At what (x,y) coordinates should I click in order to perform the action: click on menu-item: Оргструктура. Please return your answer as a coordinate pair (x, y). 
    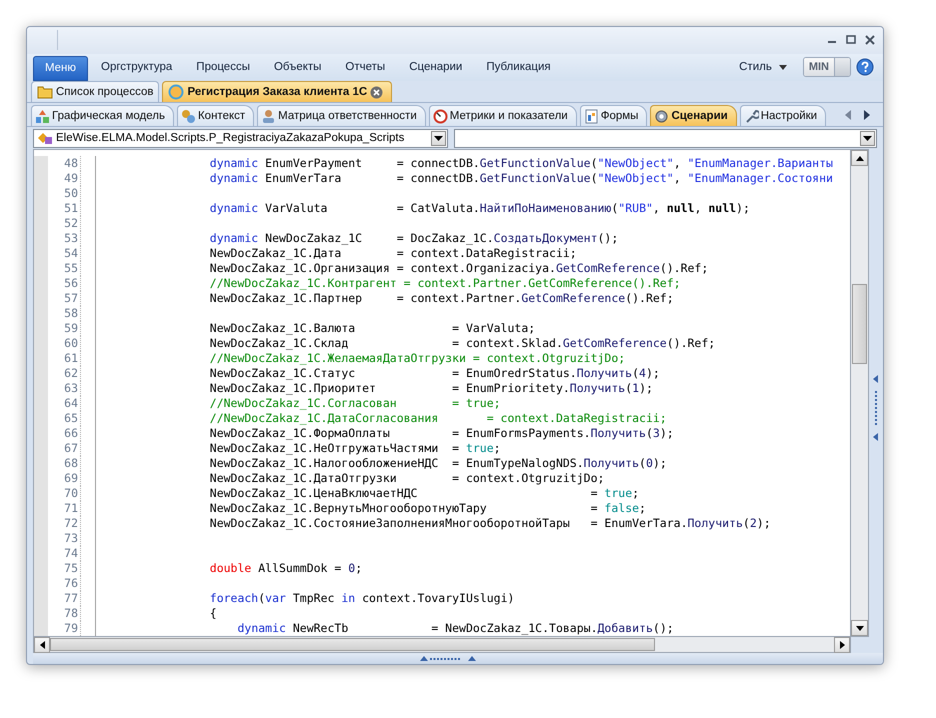
    Looking at the image, I should click on (137, 67).